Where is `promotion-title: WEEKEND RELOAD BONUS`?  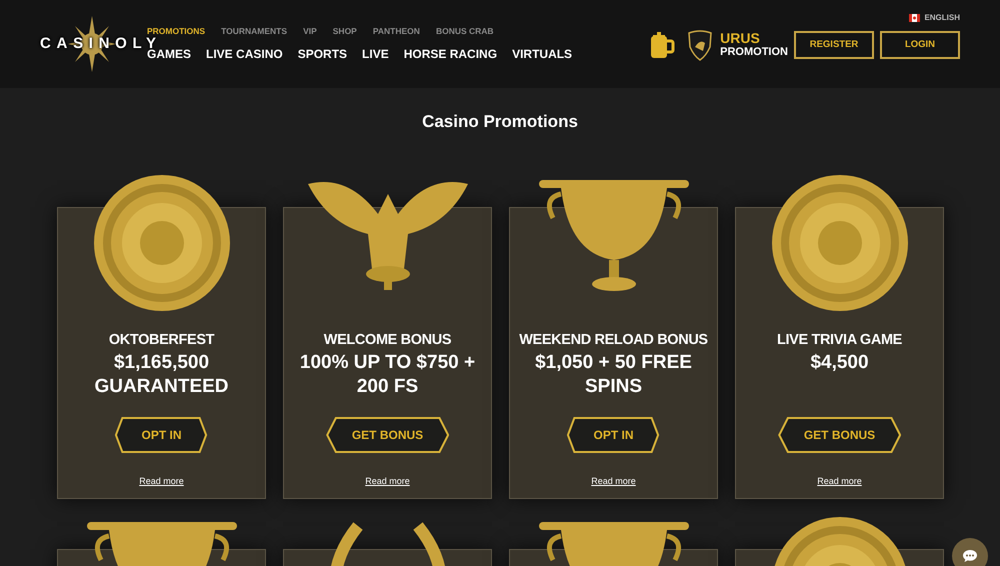 promotion-title: WEEKEND RELOAD BONUS is located at coordinates (613, 340).